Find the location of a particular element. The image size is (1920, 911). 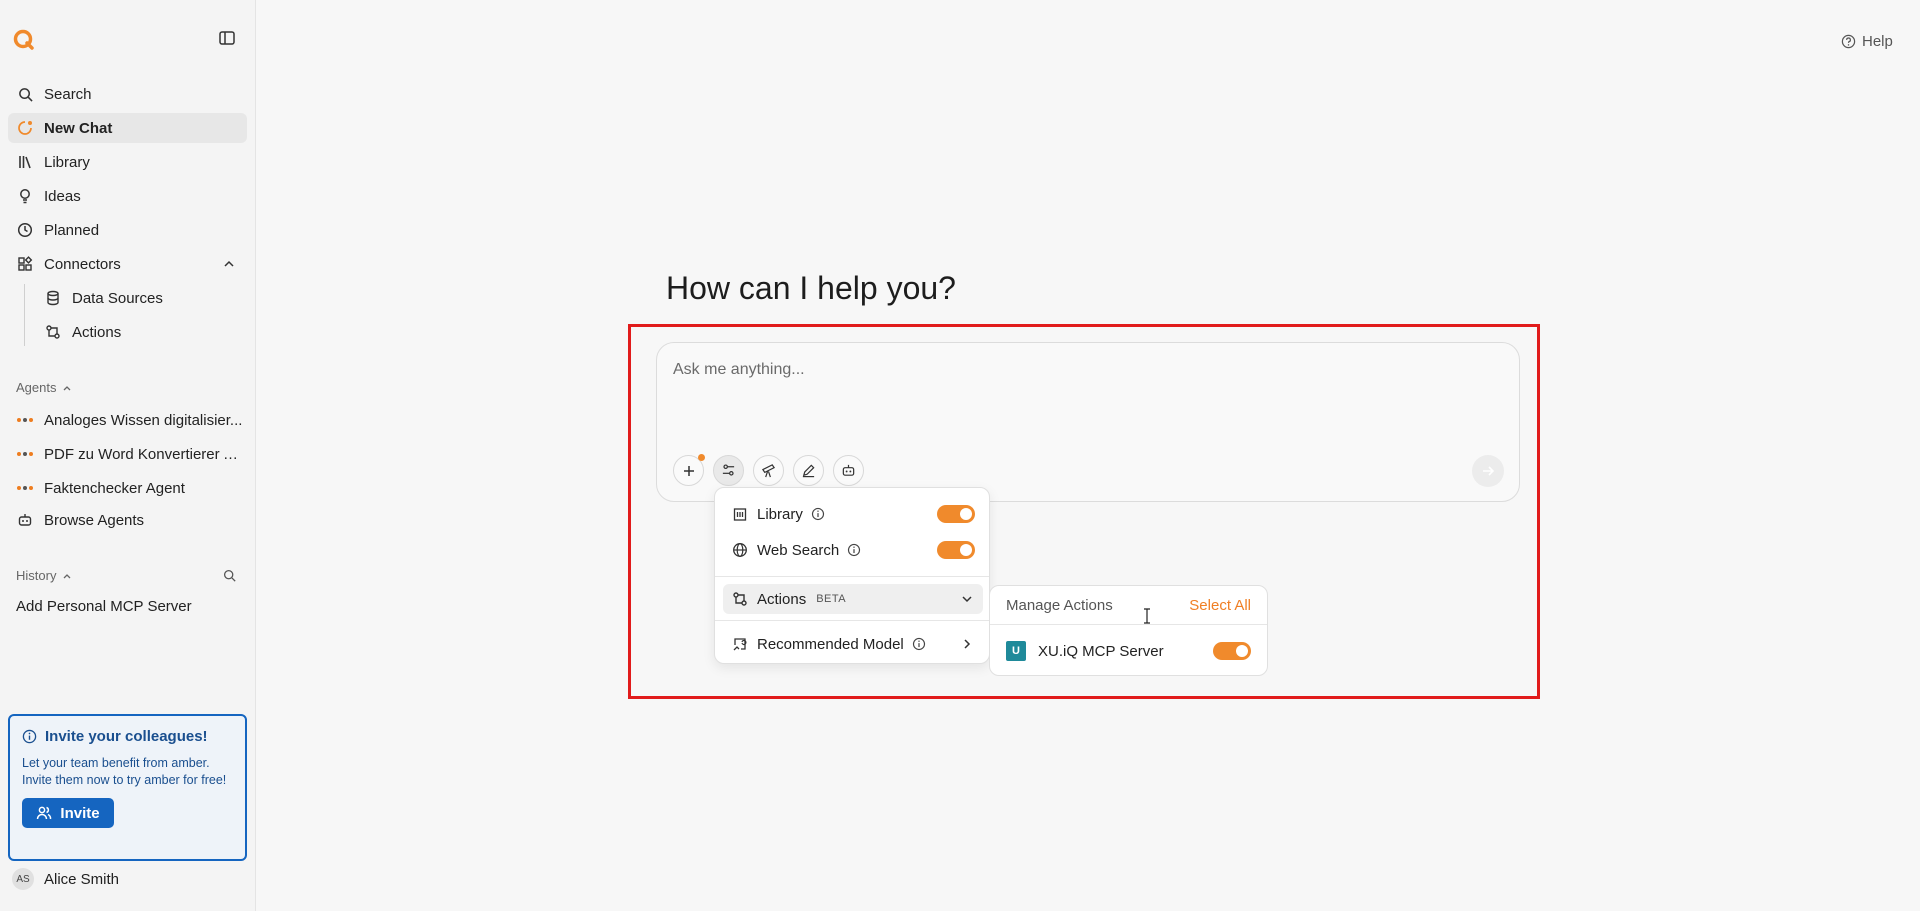

chat-composer is located at coordinates (1088, 422).